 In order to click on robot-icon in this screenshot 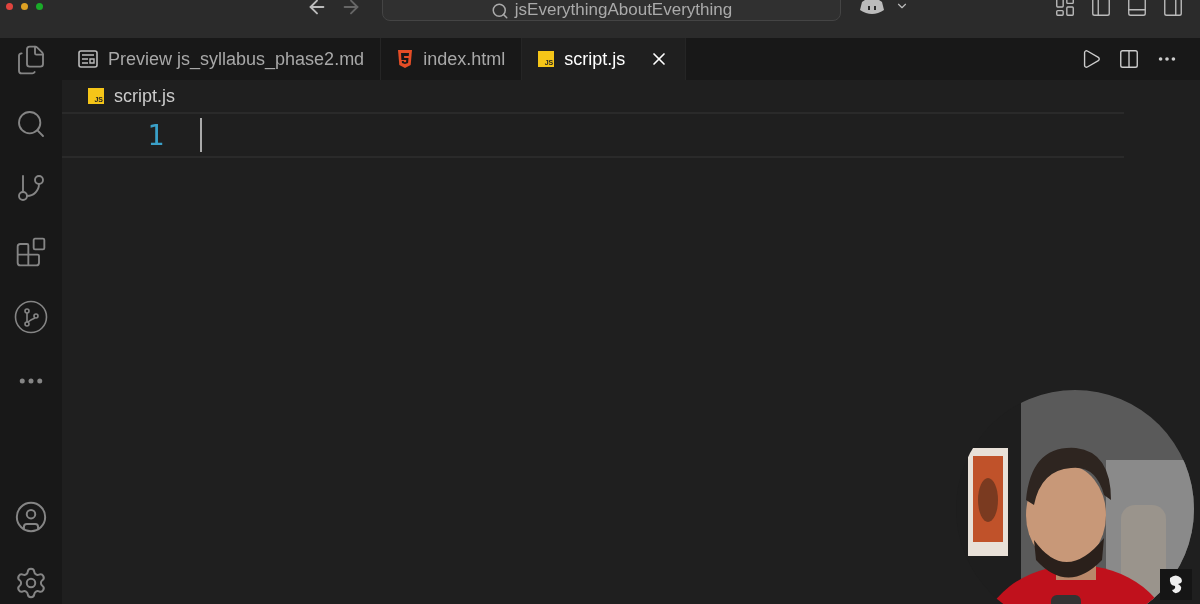, I will do `click(872, 8)`.